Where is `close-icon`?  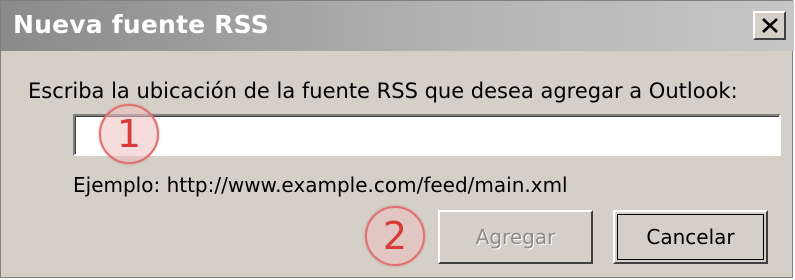
close-icon is located at coordinates (770, 25).